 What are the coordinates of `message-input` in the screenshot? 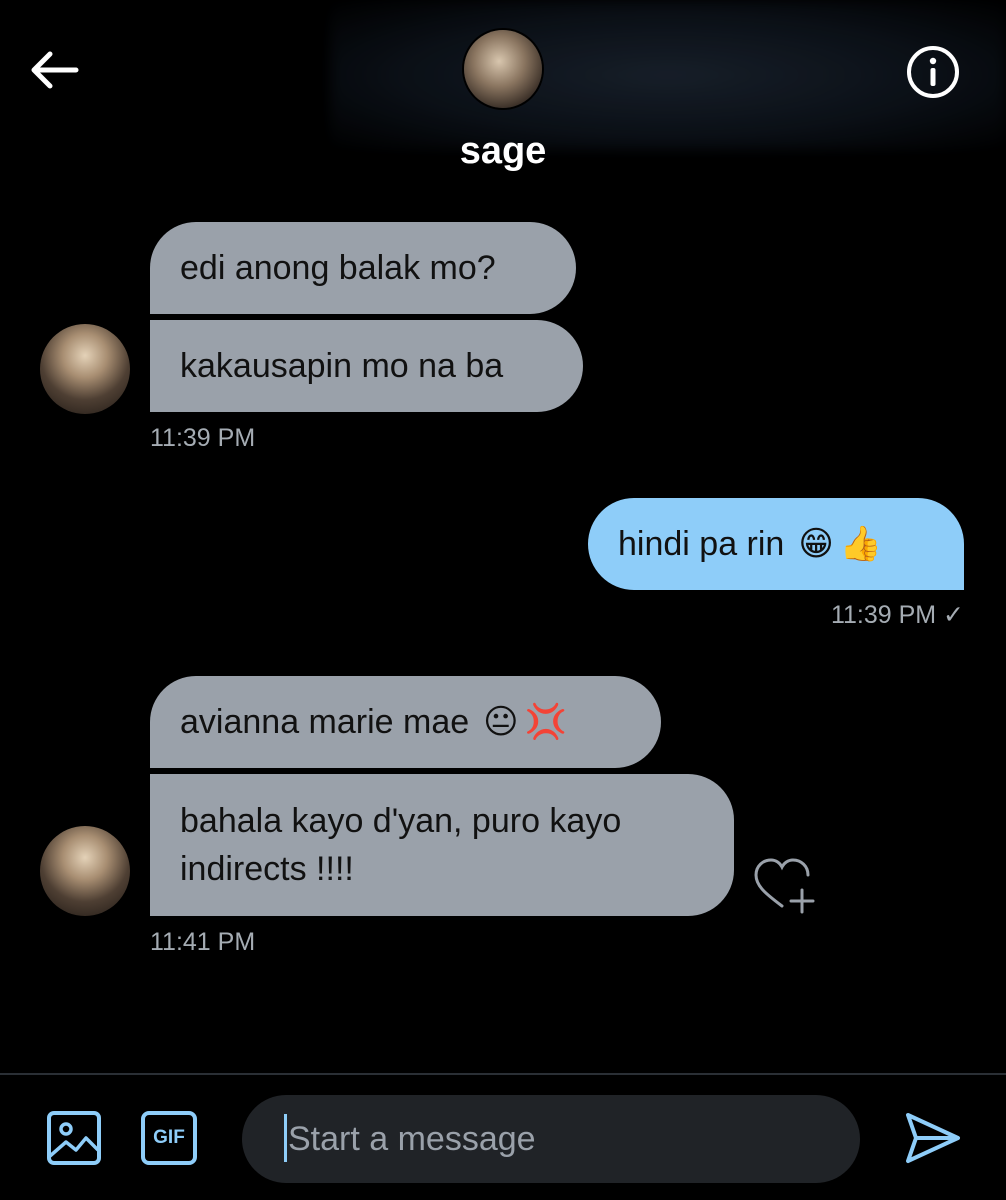 It's located at (573, 1139).